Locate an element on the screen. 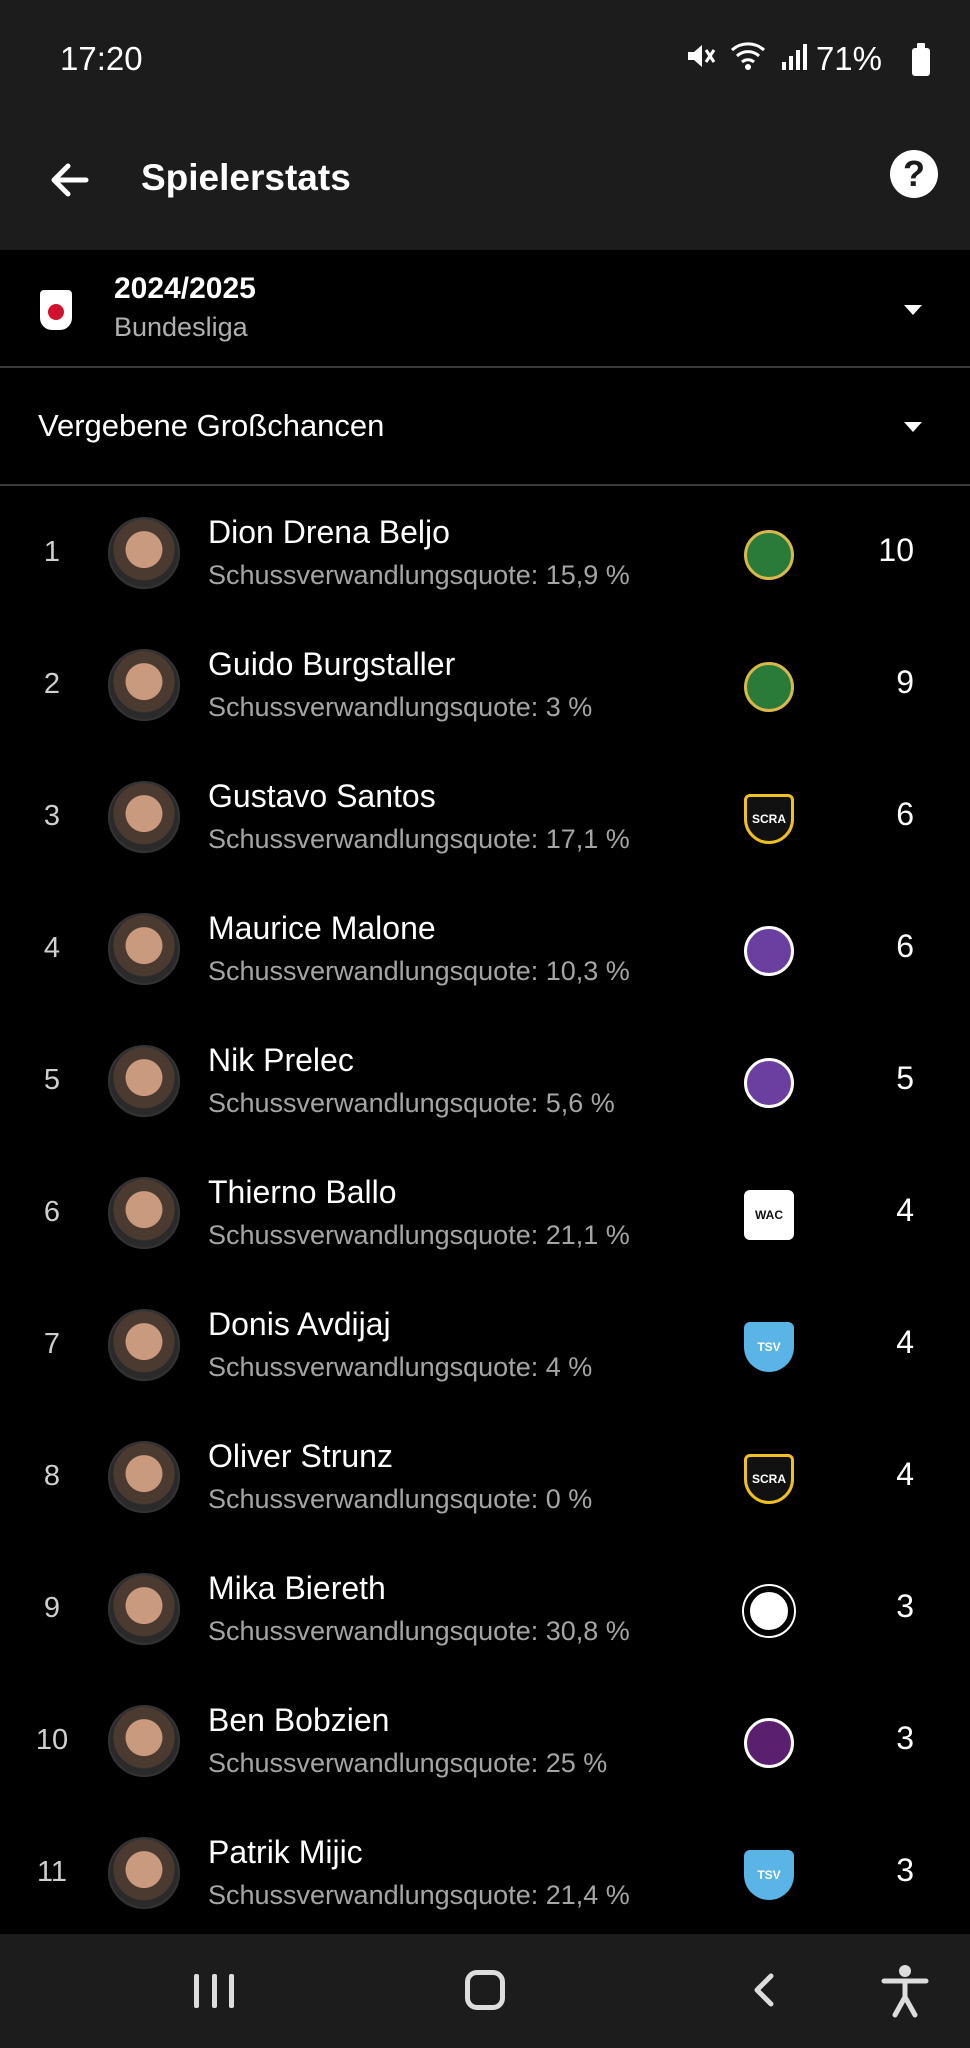  player-rank: 6 is located at coordinates (52, 1212).